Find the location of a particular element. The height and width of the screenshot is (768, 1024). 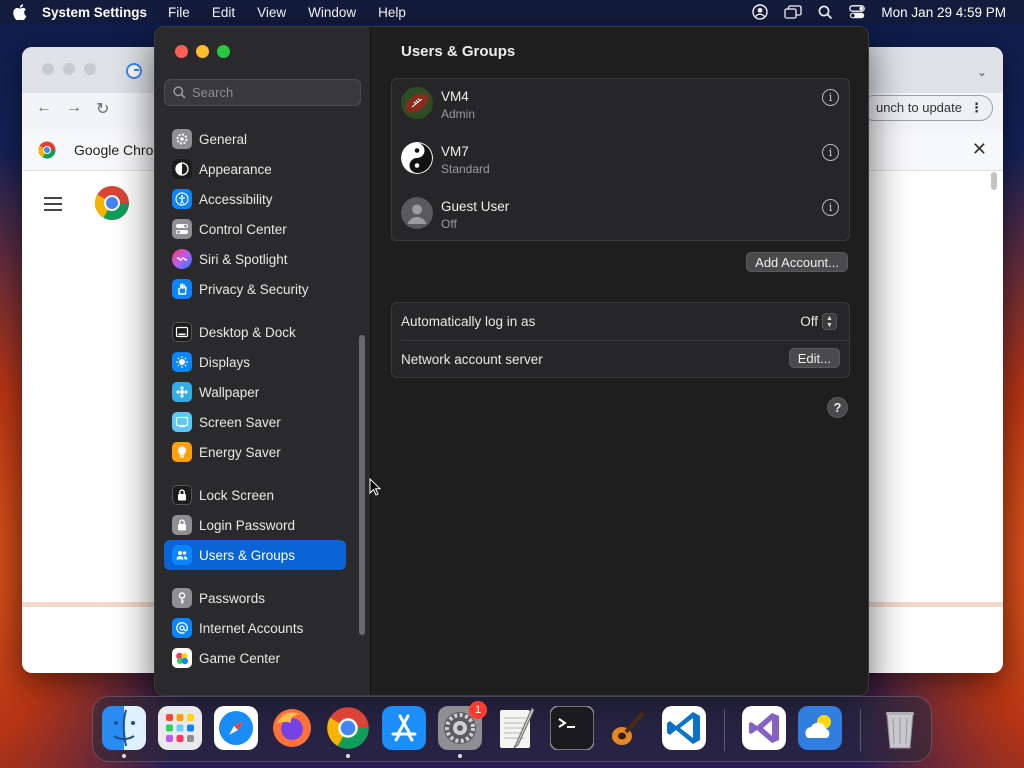

user-name: VM7 is located at coordinates (455, 151).